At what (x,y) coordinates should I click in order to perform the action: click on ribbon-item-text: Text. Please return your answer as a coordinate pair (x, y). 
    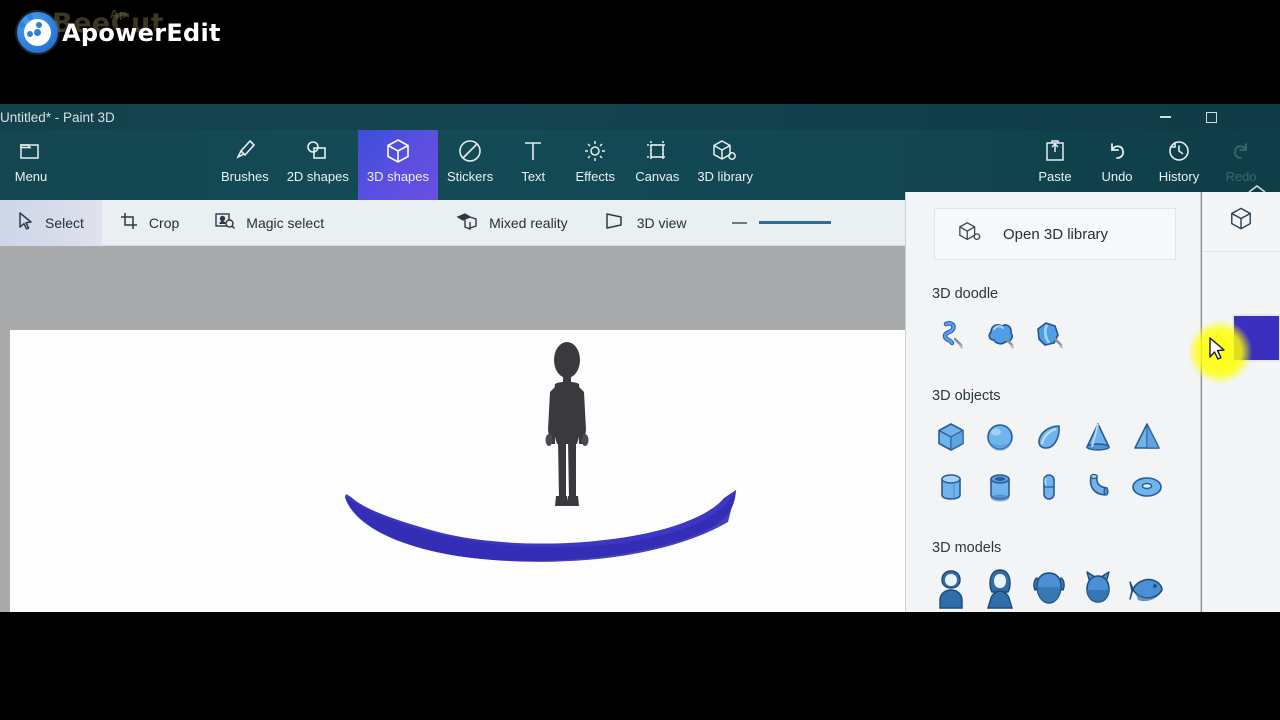
    Looking at the image, I should click on (533, 165).